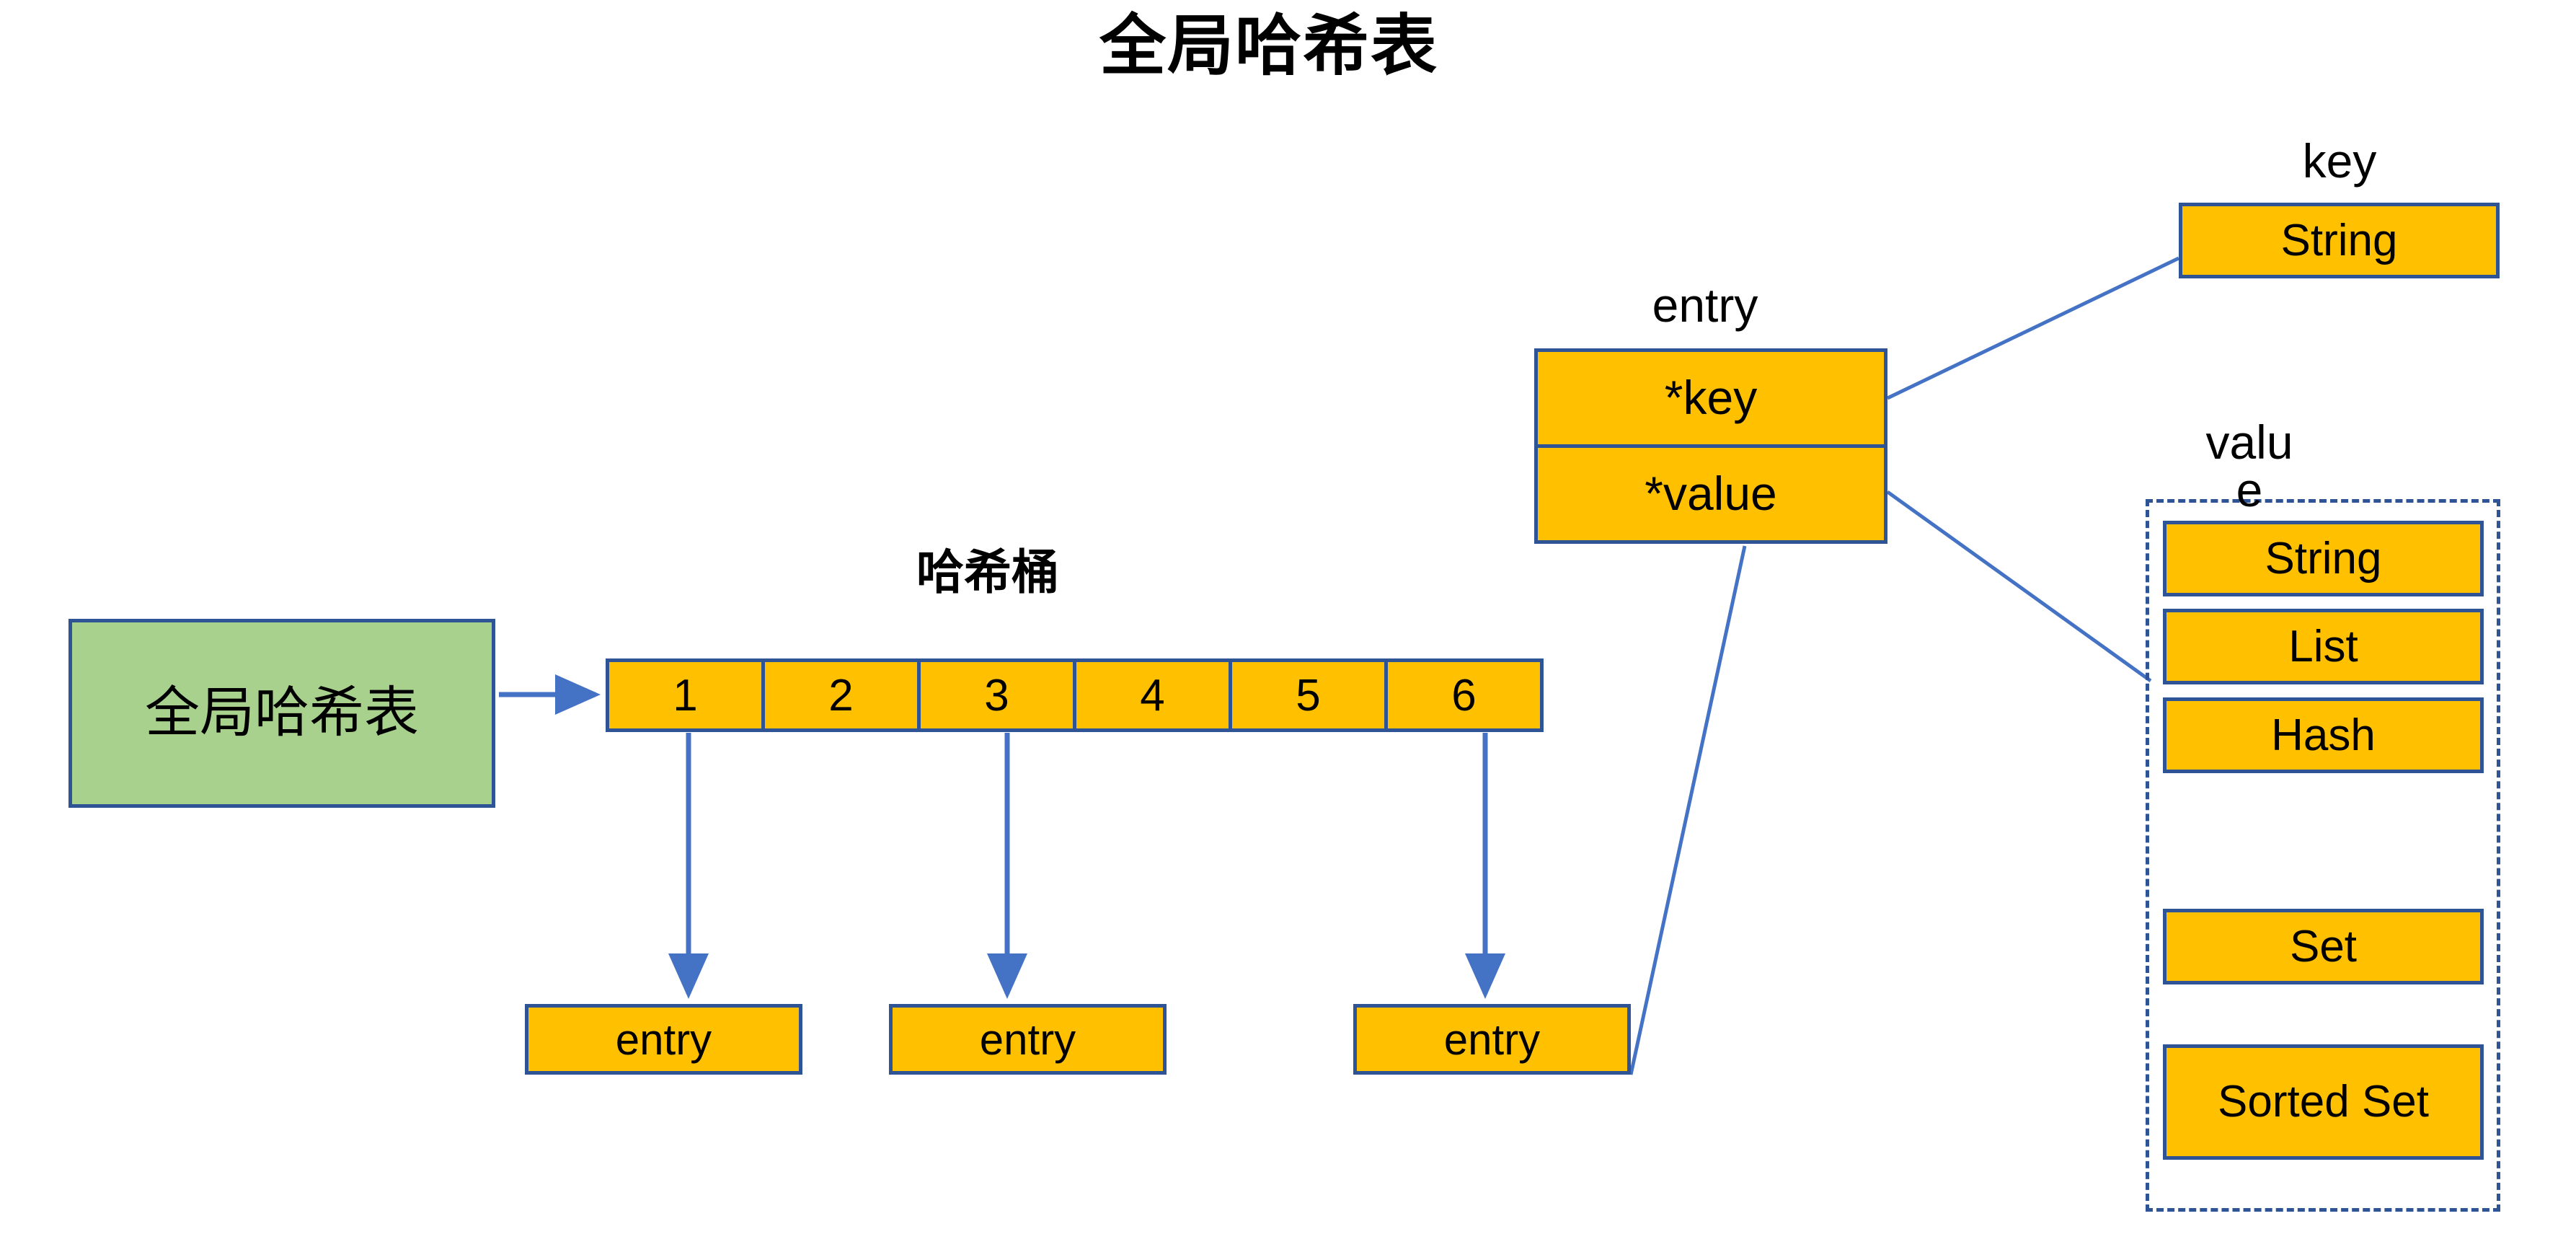 This screenshot has width=2576, height=1260. Describe the element at coordinates (841, 695) in the screenshot. I see `bucket-cell-2: 2` at that location.